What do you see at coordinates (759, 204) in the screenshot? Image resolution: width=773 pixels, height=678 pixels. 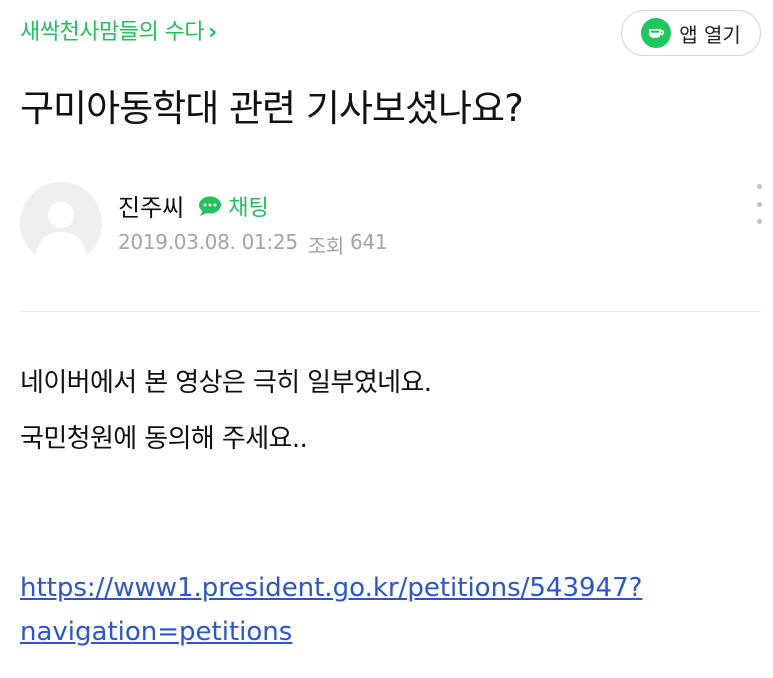 I see `more-options-button` at bounding box center [759, 204].